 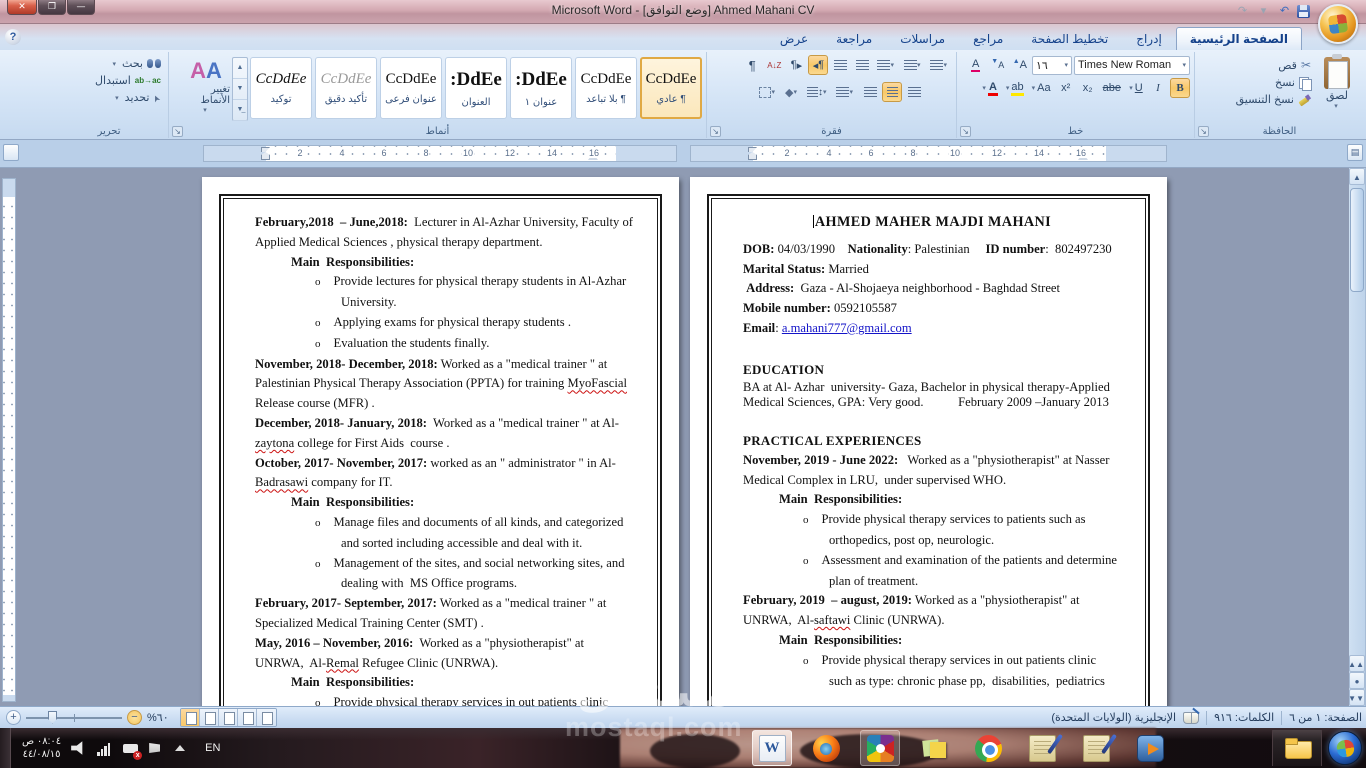 I want to click on styles-scroll-up-icon: ▲, so click(x=240, y=68).